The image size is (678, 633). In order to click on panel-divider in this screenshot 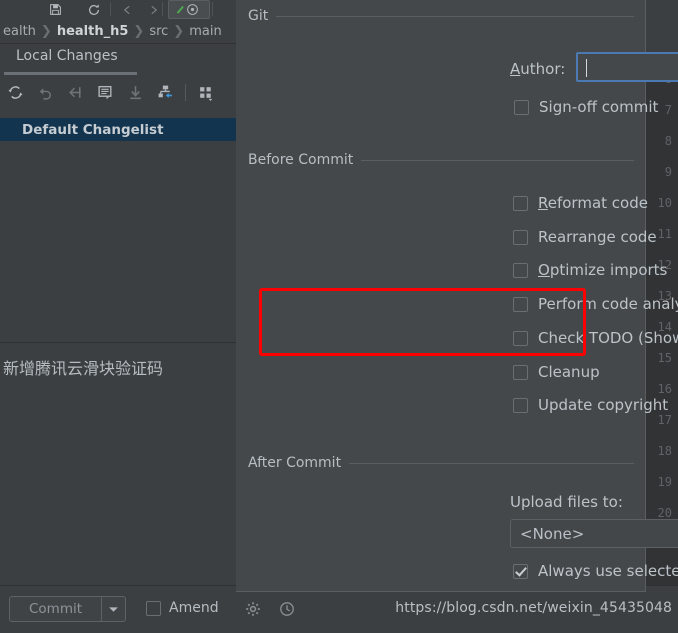, I will do `click(118, 342)`.